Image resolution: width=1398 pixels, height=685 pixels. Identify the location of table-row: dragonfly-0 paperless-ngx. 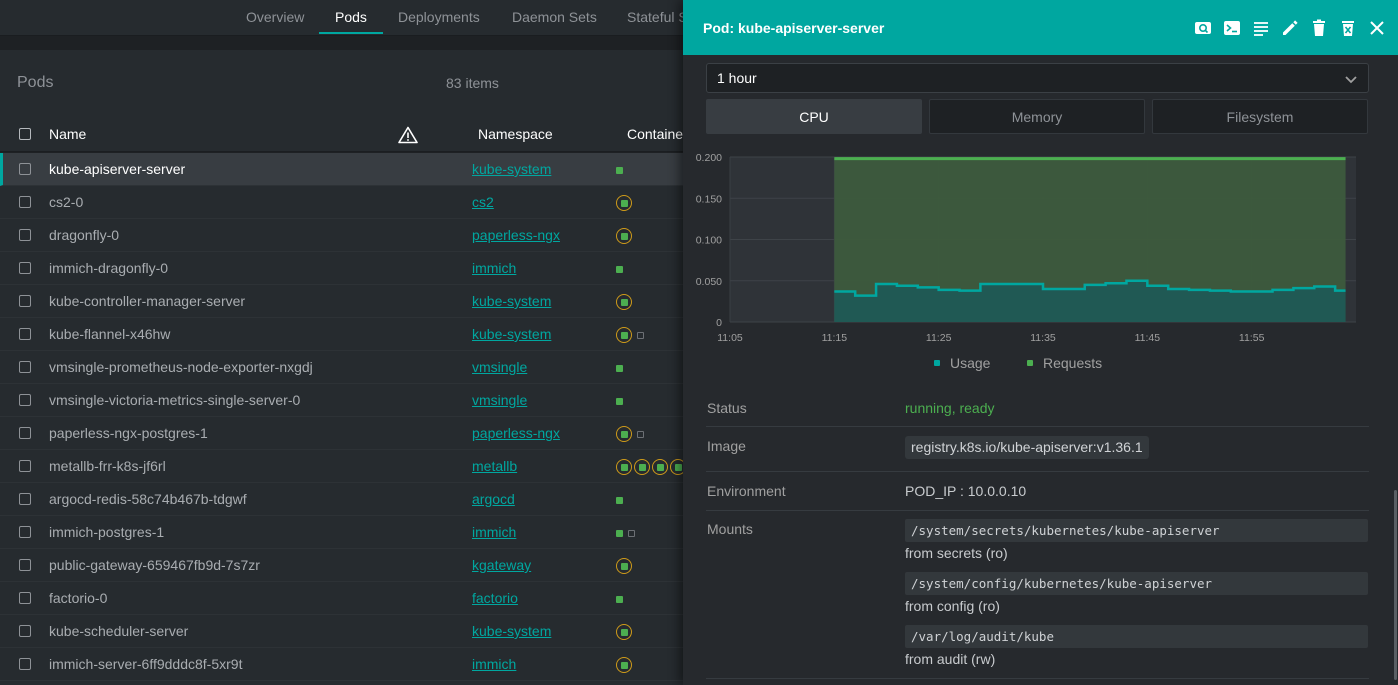
(341, 235).